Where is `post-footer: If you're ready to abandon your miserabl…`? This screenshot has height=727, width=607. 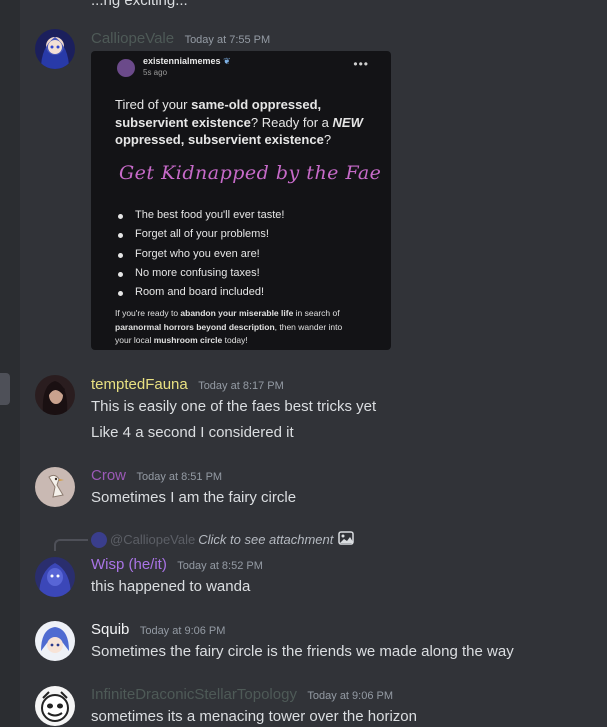 post-footer: If you're ready to abandon your miserabl… is located at coordinates (229, 326).